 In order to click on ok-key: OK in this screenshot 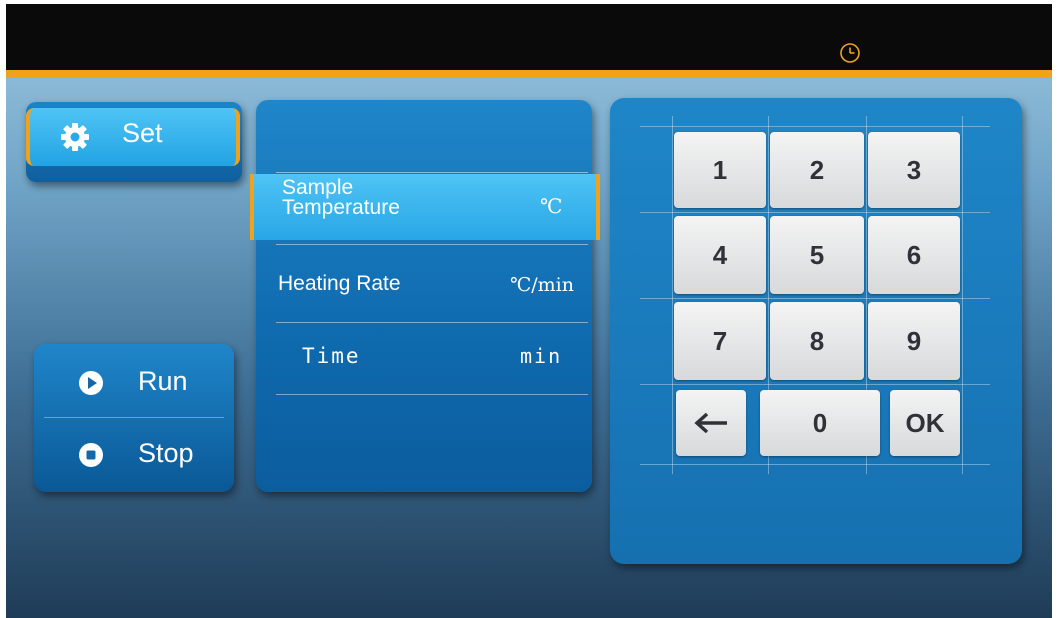, I will do `click(925, 423)`.